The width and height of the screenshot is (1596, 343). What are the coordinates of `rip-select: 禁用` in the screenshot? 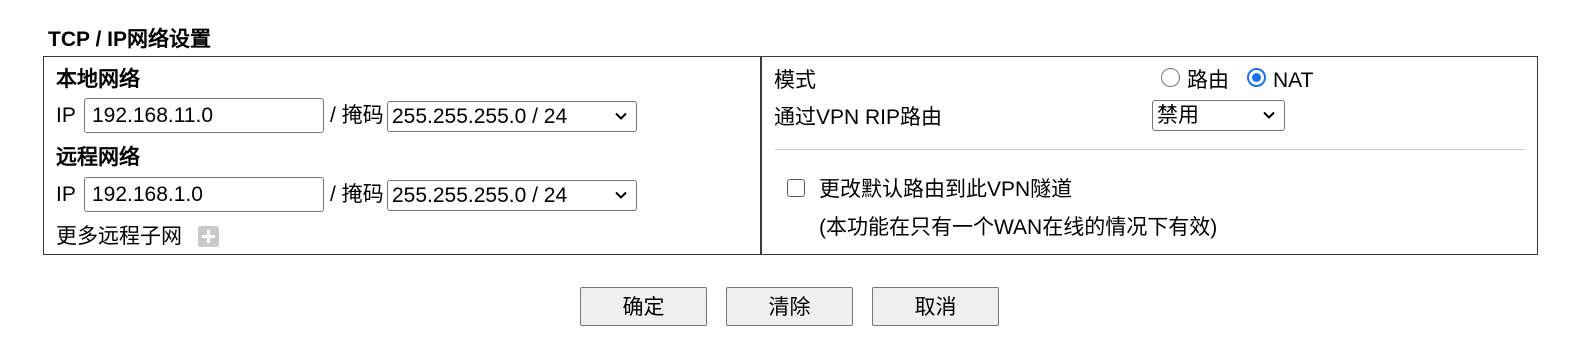 It's located at (1218, 115).